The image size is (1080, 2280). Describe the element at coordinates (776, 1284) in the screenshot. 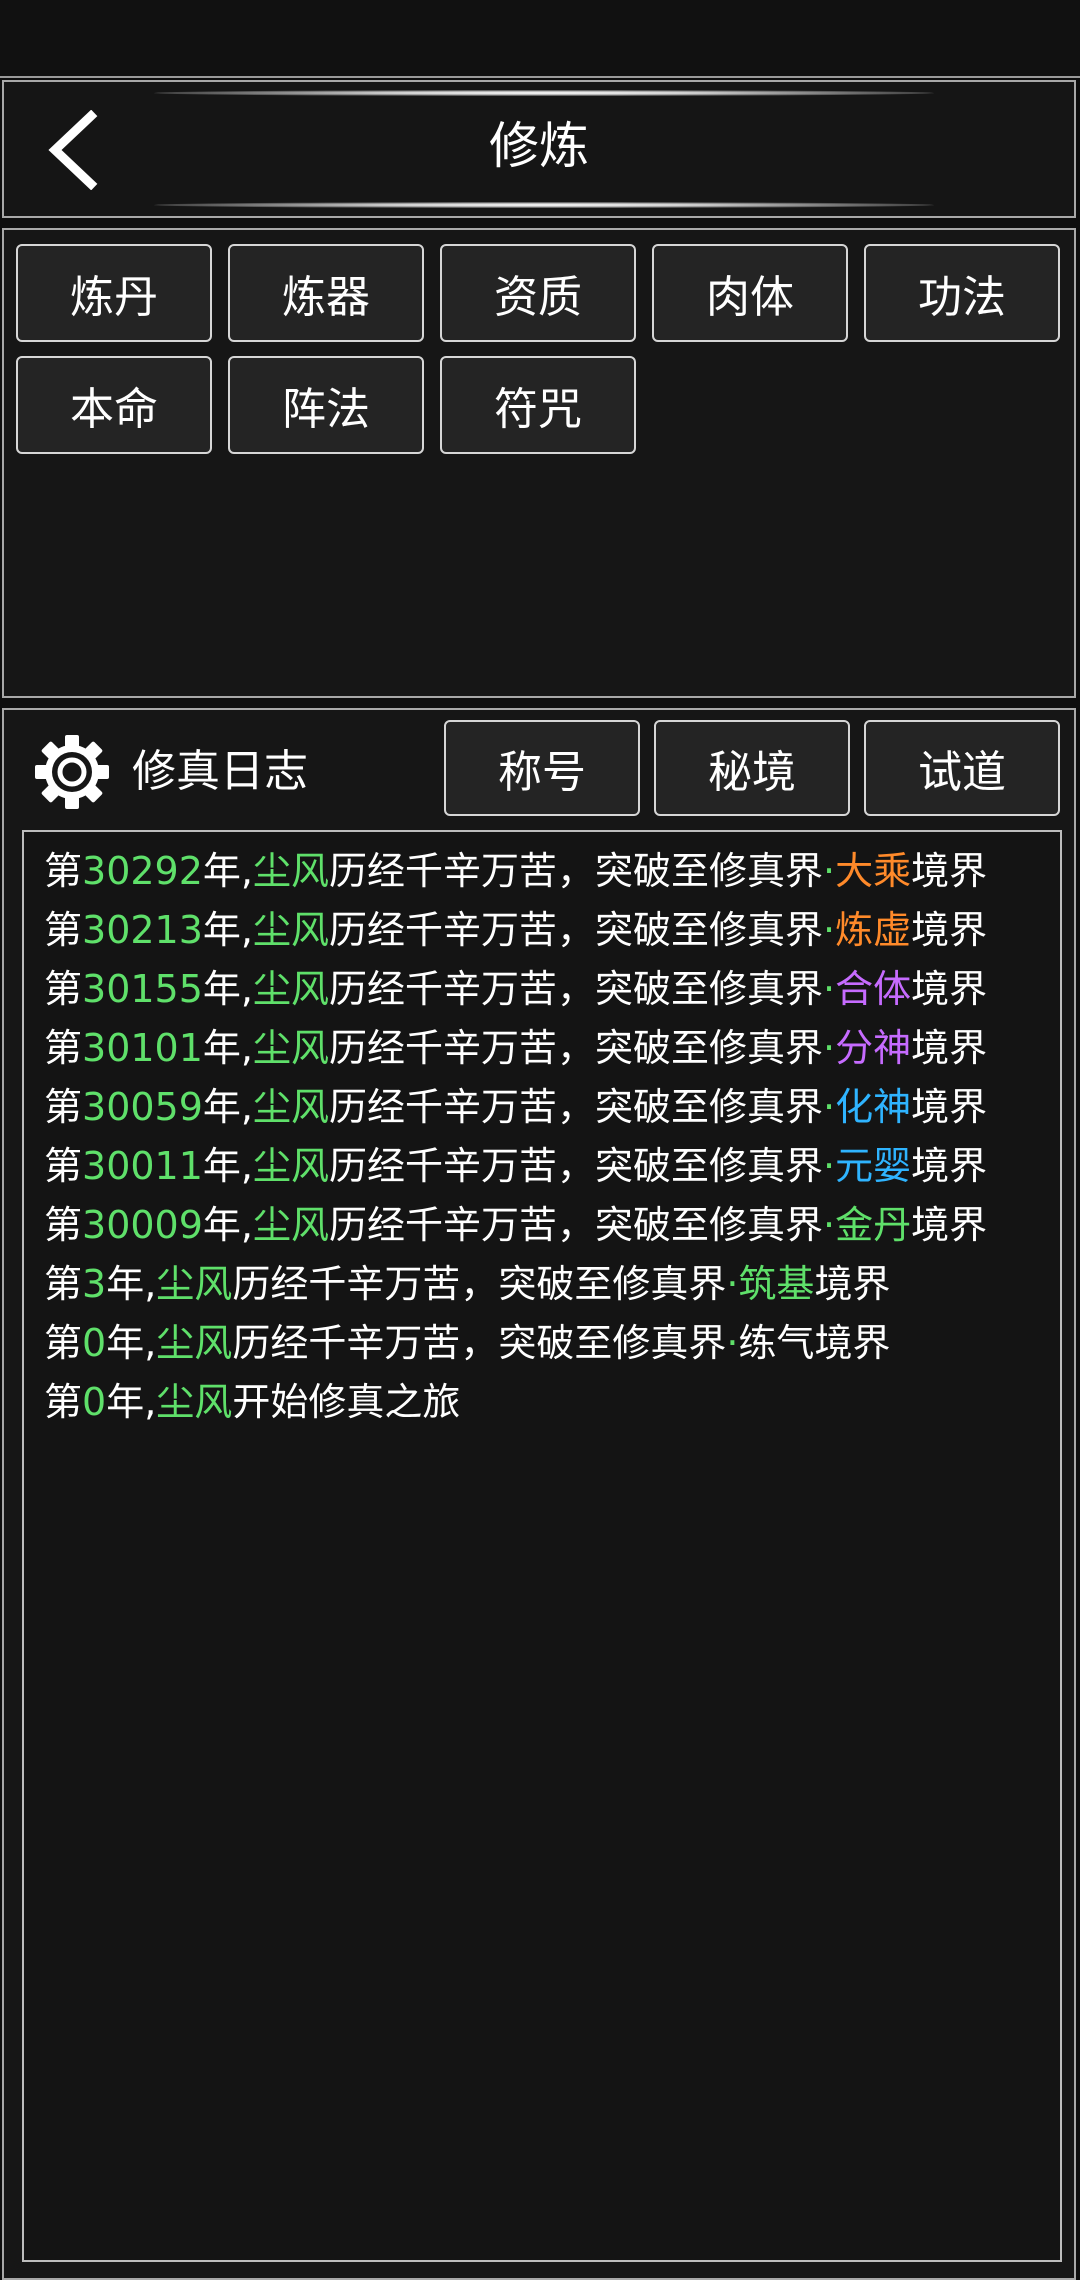

I see `log-realm: 筑基` at that location.